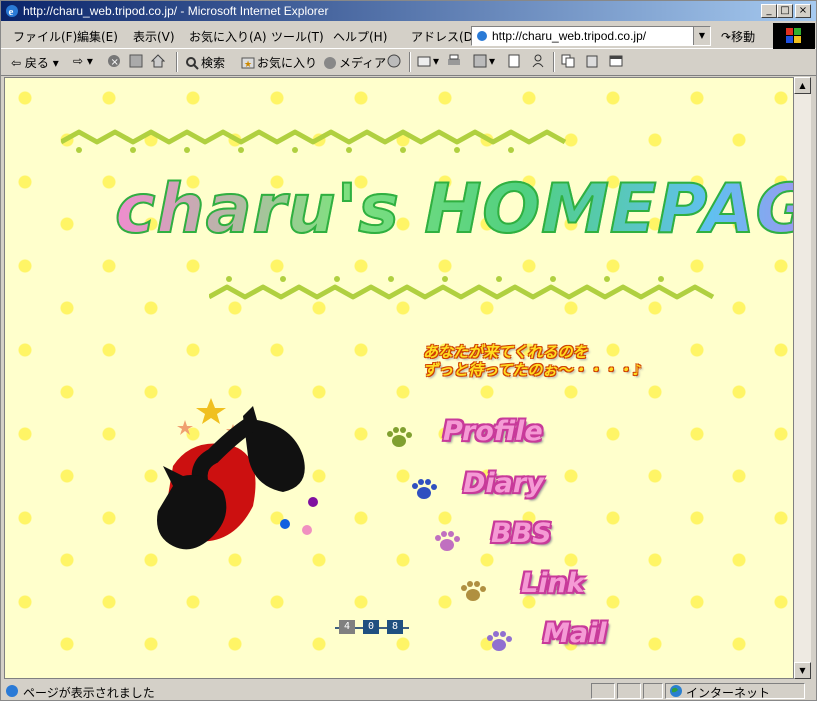 Image resolution: width=817 pixels, height=701 pixels. I want to click on media-button: メディア, so click(354, 62).